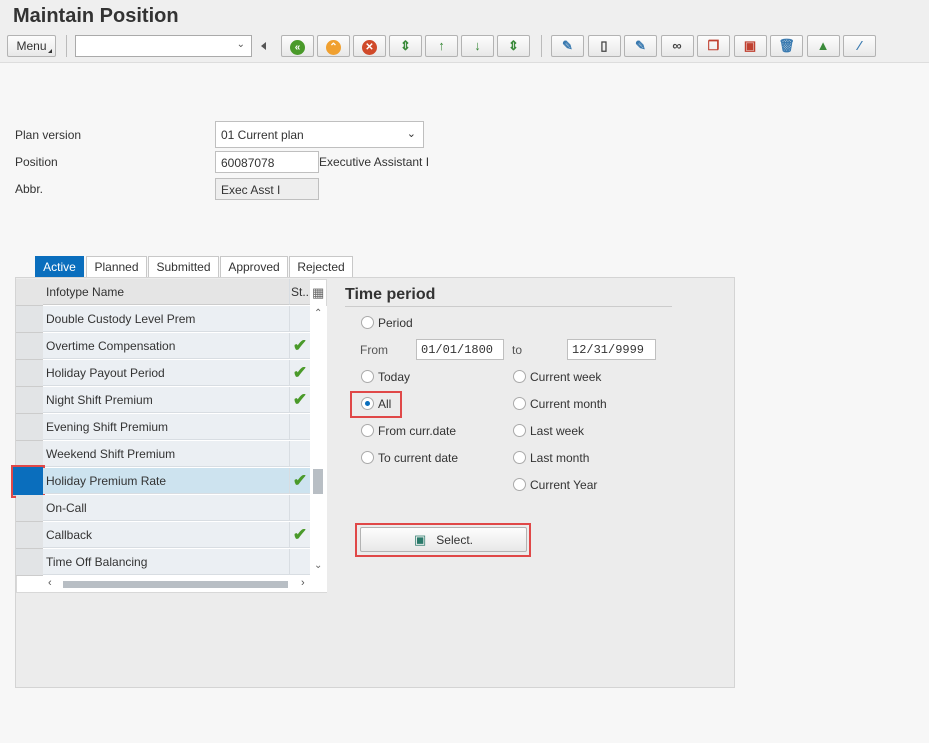 This screenshot has width=929, height=743. I want to click on table-row: Holiday Payout Period ✔, so click(171, 373).